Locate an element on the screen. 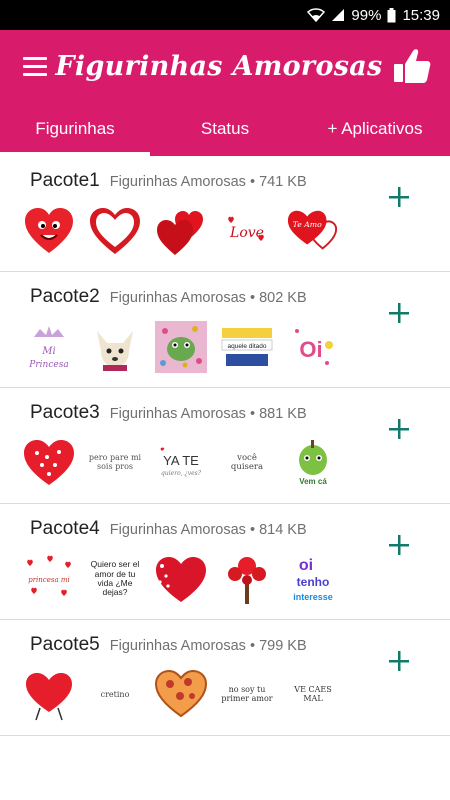 The image size is (450, 800). pack-name: Pacote1 is located at coordinates (65, 180).